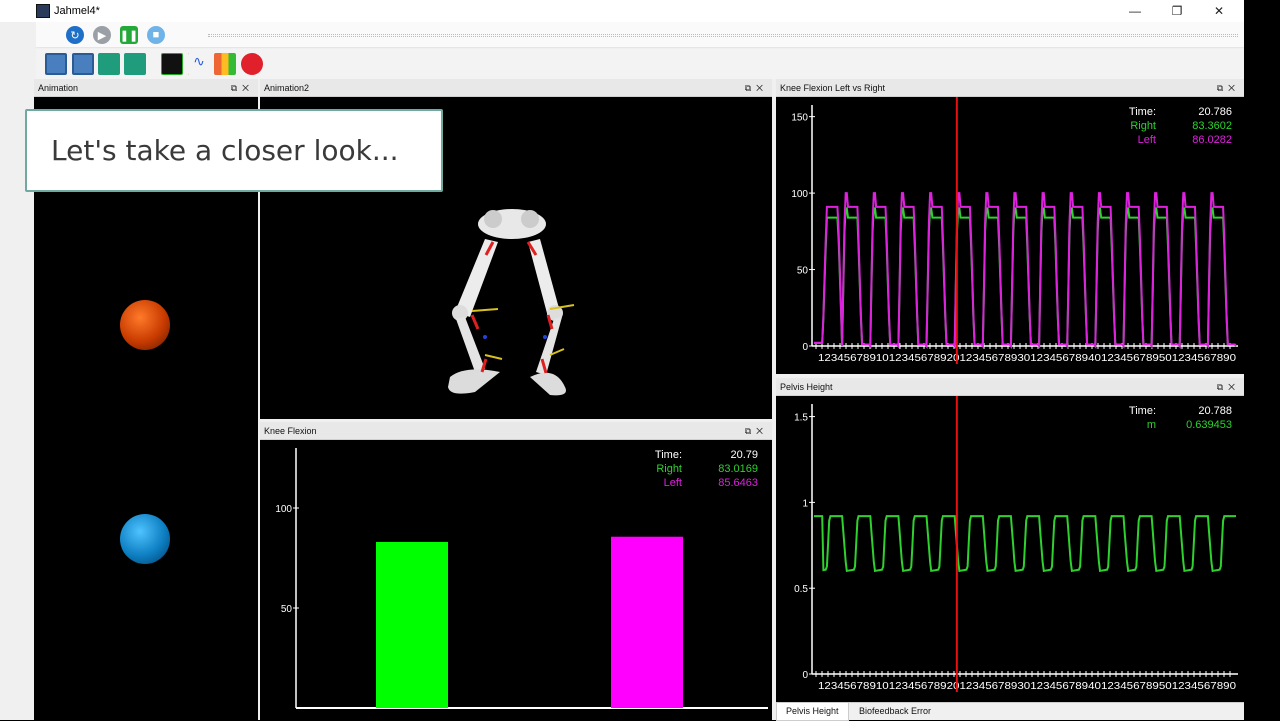 The image size is (1280, 721). I want to click on series-line-m, so click(1025, 544).